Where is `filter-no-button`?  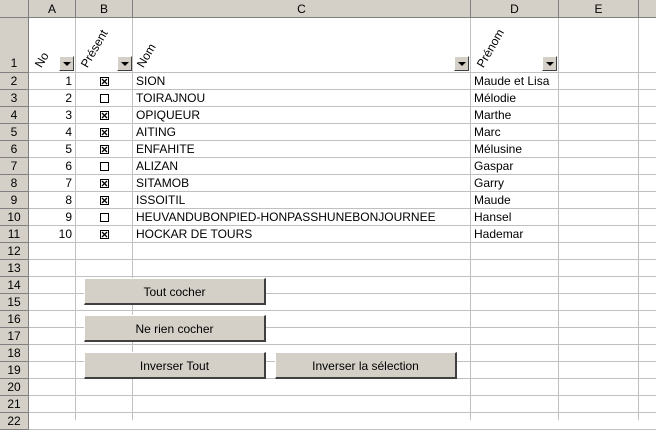
filter-no-button is located at coordinates (66, 63).